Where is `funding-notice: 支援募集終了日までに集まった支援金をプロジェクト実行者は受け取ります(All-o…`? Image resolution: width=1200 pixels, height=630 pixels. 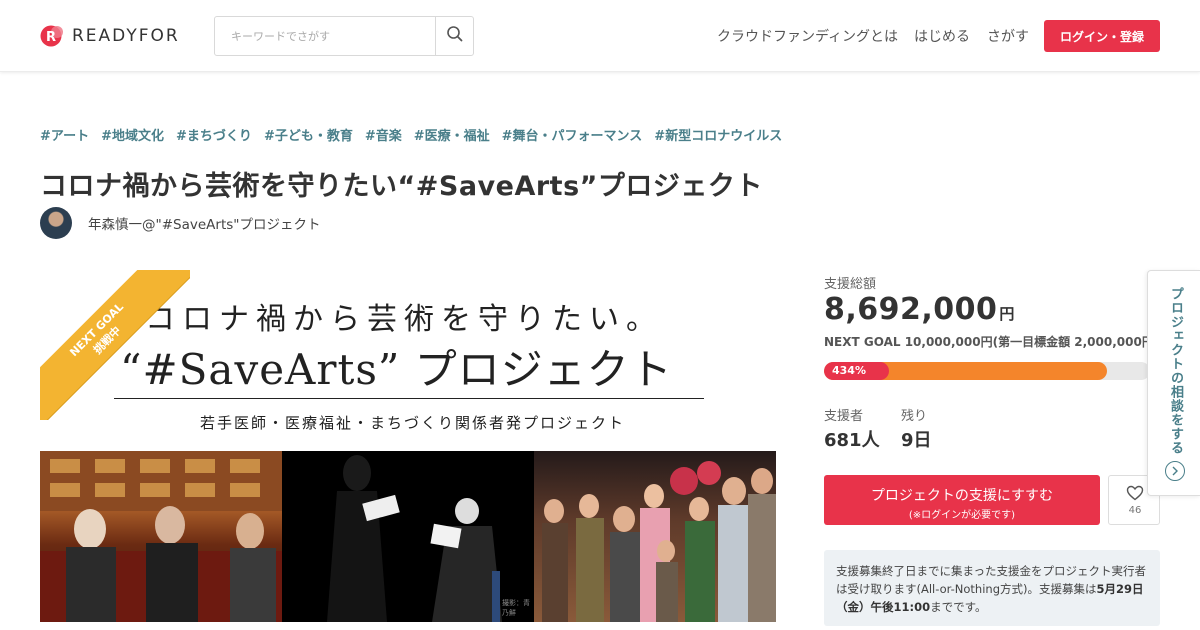 funding-notice: 支援募集終了日までに集まった支援金をプロジェクト実行者は受け取ります(All-o… is located at coordinates (992, 588).